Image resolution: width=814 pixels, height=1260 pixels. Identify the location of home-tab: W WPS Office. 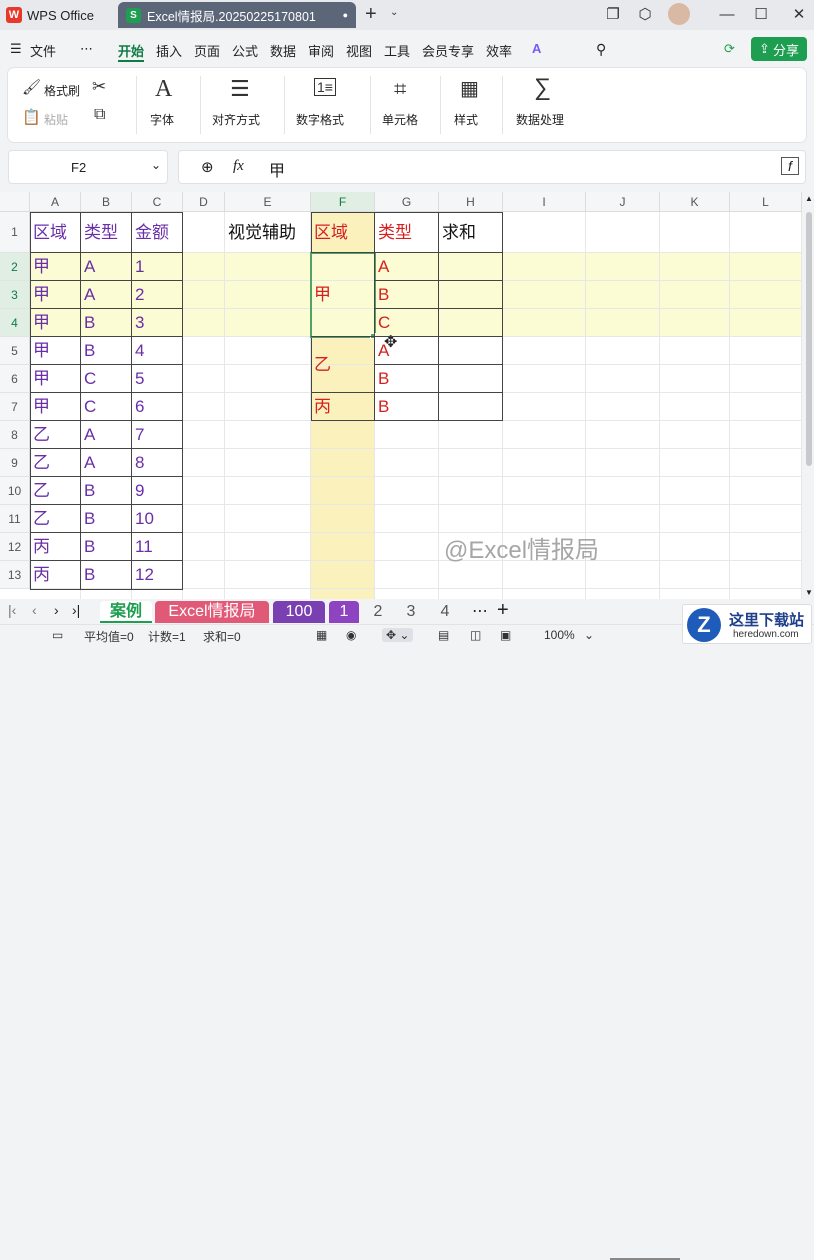
(50, 15).